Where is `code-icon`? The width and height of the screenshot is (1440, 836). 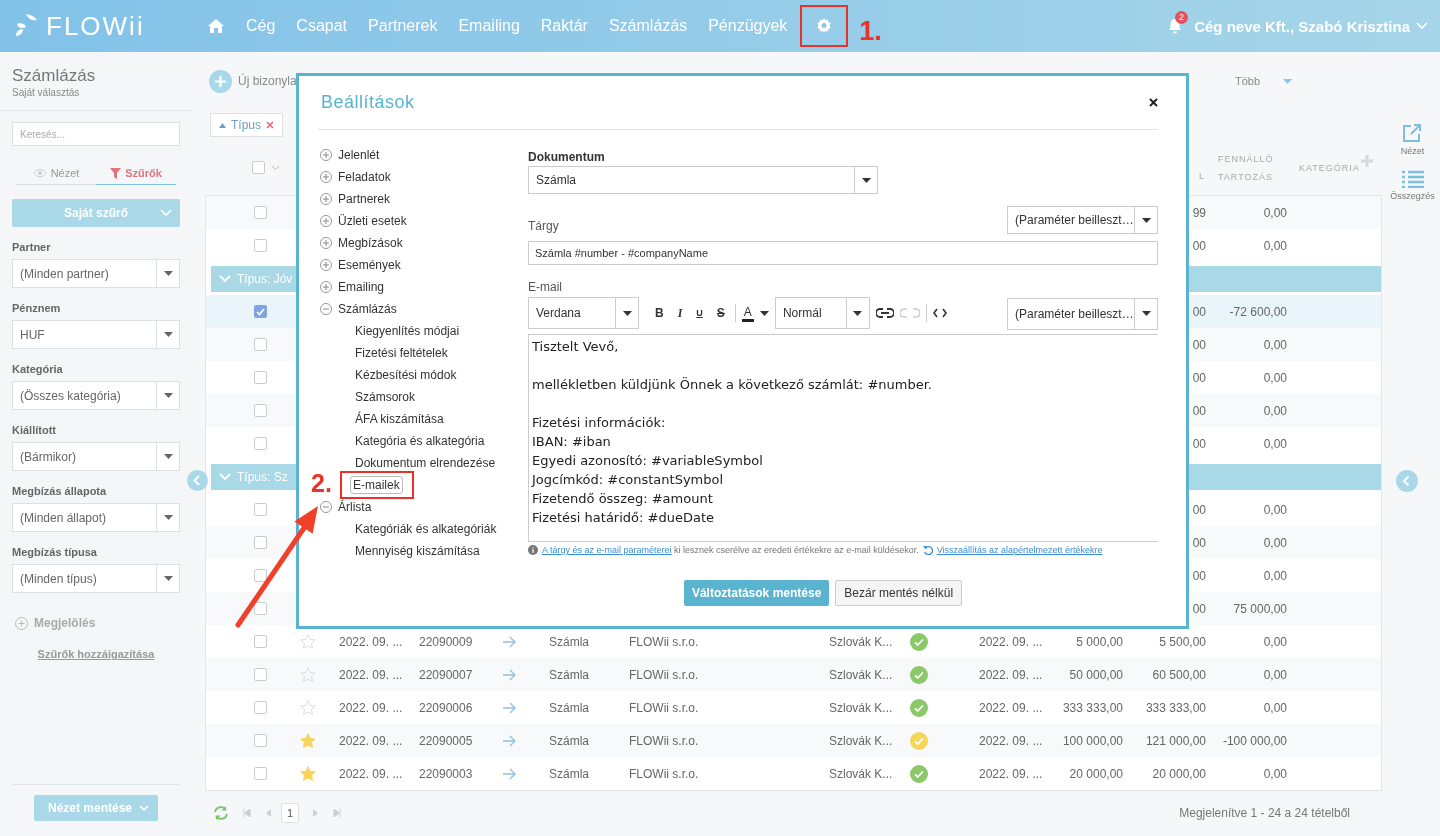 code-icon is located at coordinates (939, 313).